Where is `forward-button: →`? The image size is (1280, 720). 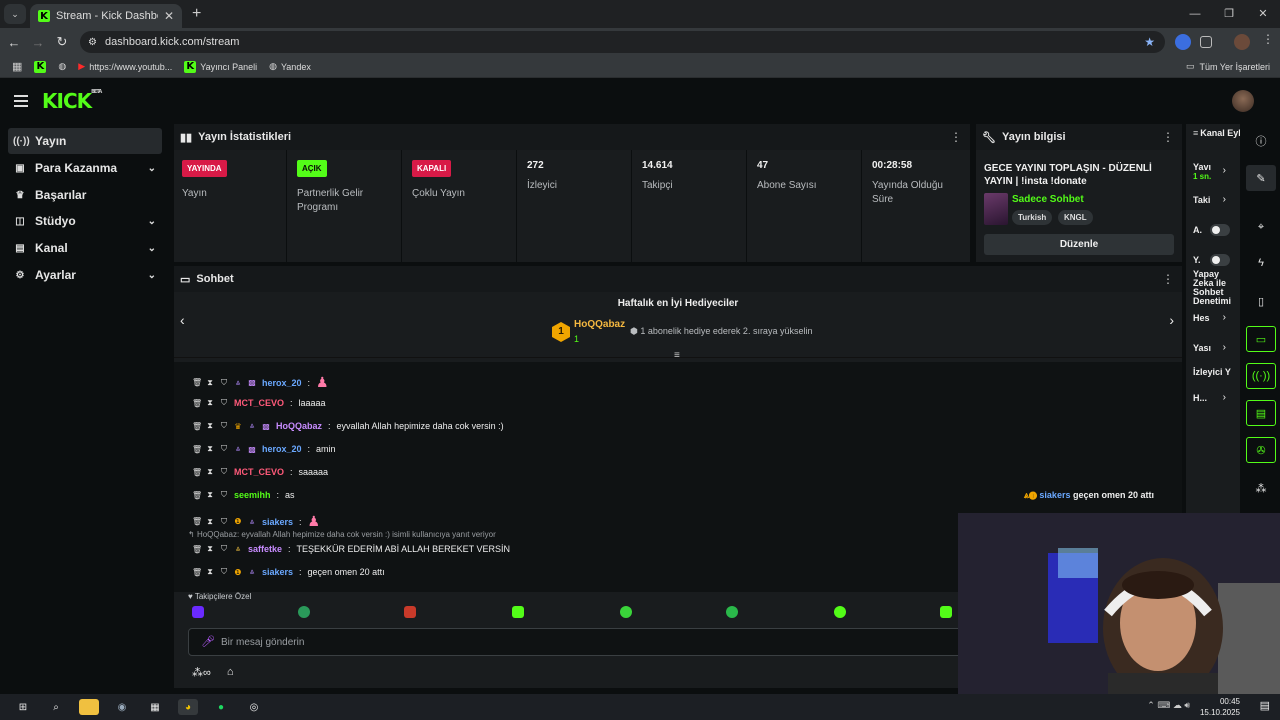 forward-button: → is located at coordinates (38, 42).